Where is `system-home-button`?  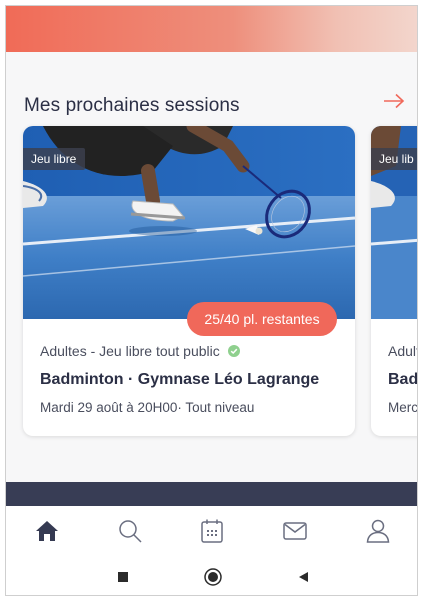
system-home-button is located at coordinates (213, 577).